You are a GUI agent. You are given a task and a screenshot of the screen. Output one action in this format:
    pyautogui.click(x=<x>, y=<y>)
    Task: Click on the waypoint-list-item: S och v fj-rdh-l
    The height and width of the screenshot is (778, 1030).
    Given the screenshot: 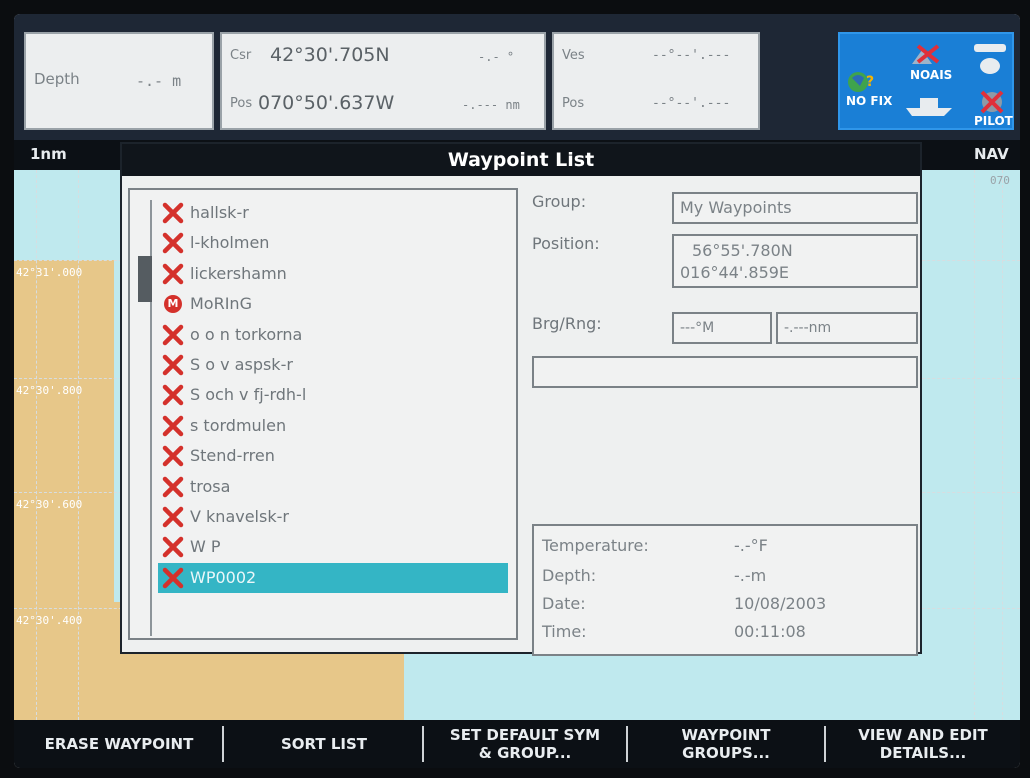 What is the action you would take?
    pyautogui.click(x=333, y=395)
    